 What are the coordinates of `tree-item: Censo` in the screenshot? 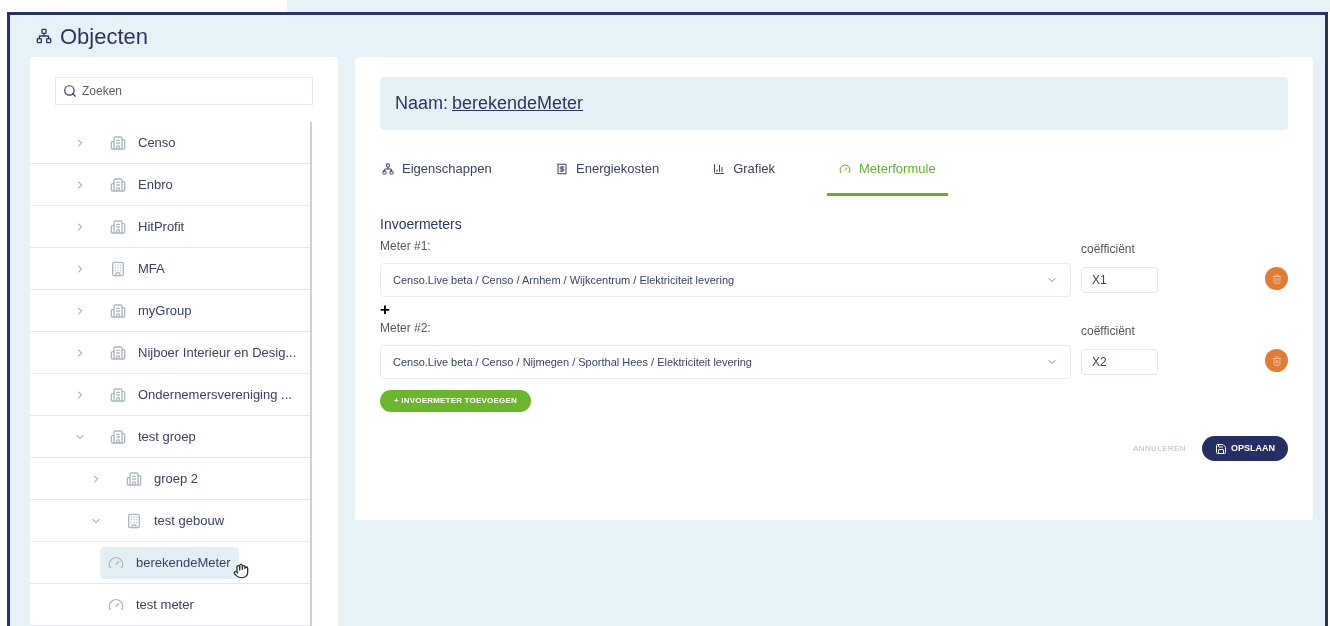 It's located at (143, 142).